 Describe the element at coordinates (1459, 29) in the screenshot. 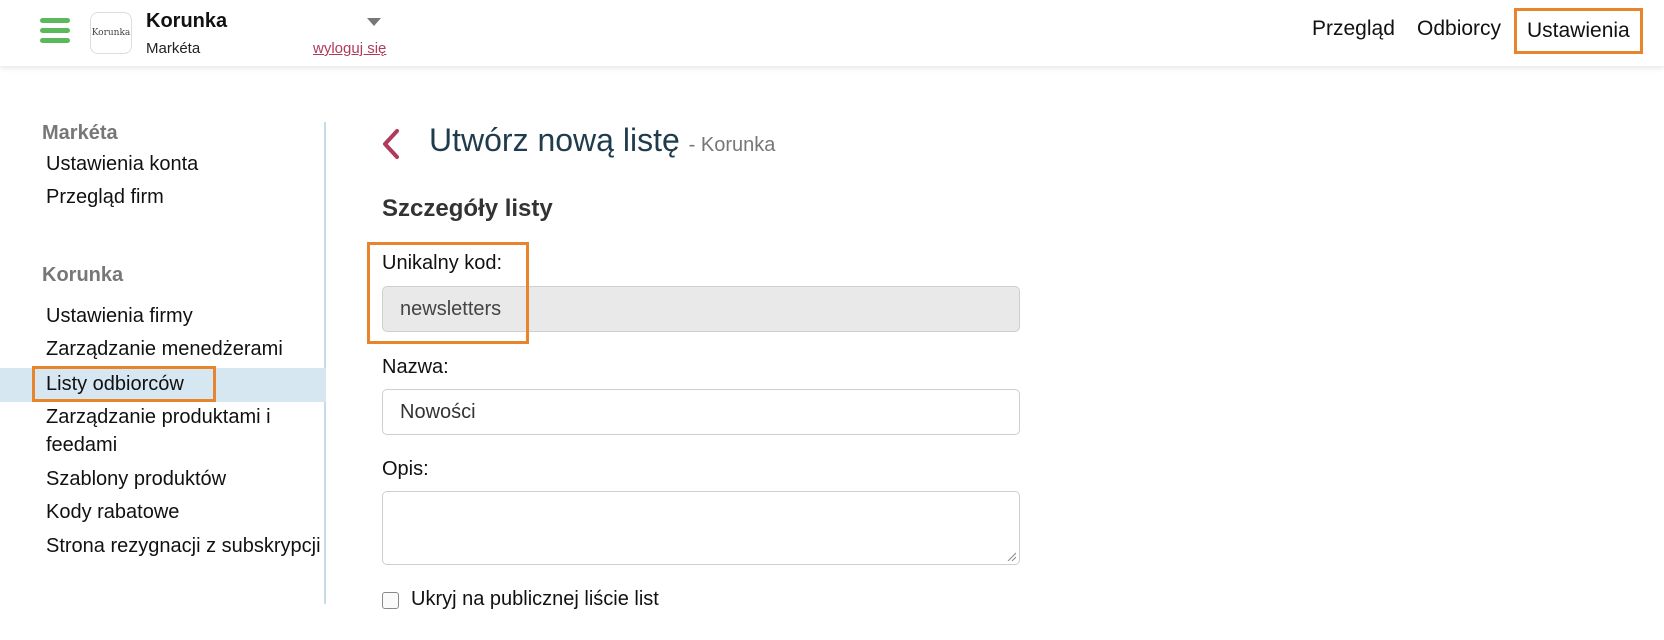

I see `nav-odbiorcy: Odbiorcy` at that location.